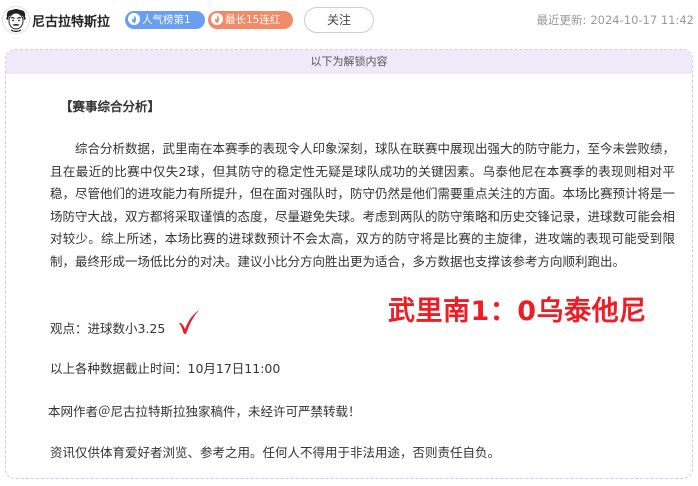 Image resolution: width=698 pixels, height=486 pixels. Describe the element at coordinates (275, 452) in the screenshot. I see `disclaimer: 资讯仅供体育爱好者浏览、参考之用。任何人不得用于非法用途，否则责任自负。` at that location.